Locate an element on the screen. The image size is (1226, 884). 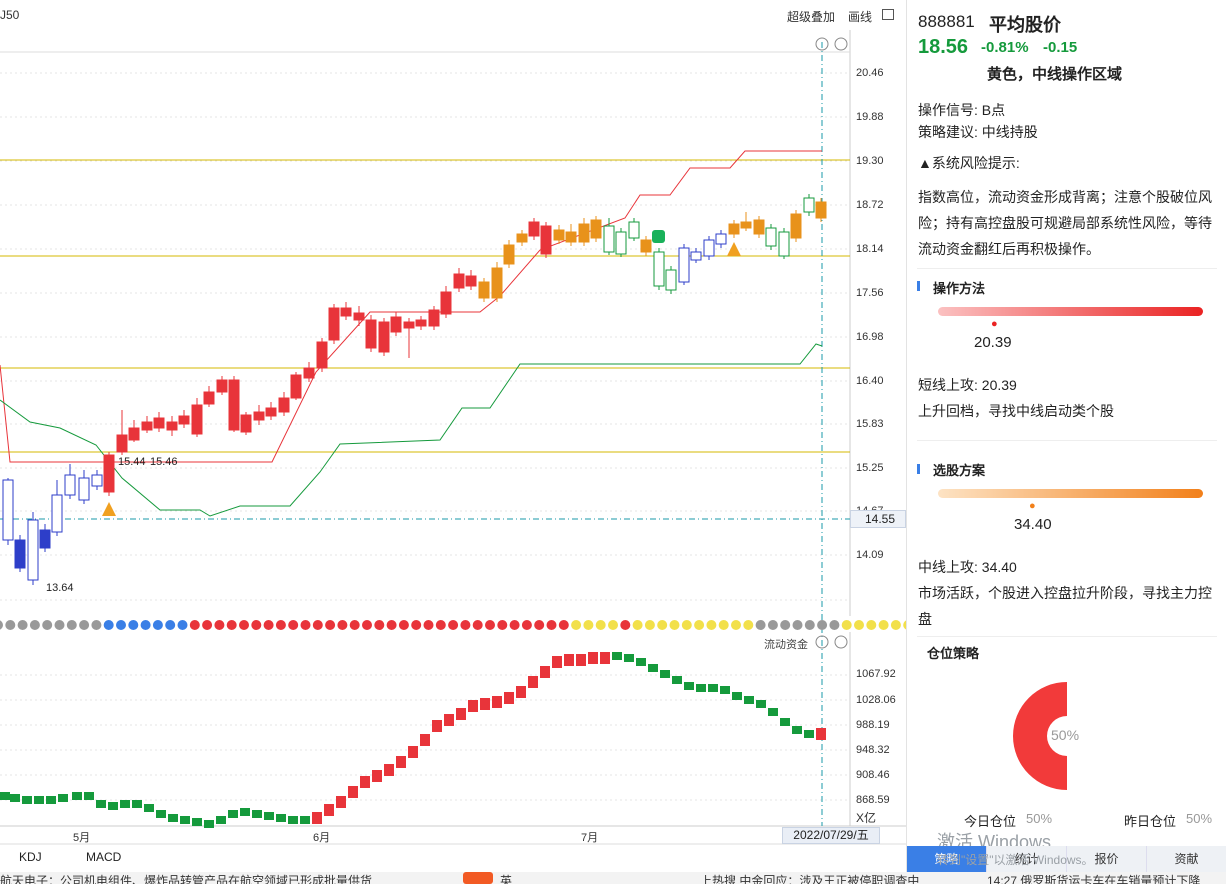
selection-value: 34.40 is located at coordinates (1033, 524).